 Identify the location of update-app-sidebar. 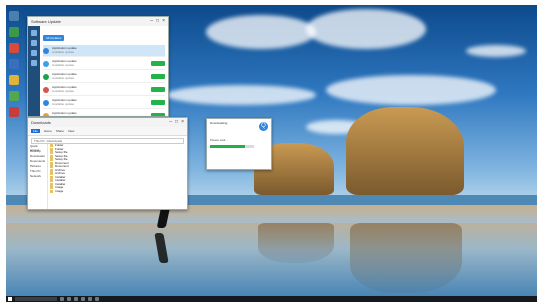
(34, 71).